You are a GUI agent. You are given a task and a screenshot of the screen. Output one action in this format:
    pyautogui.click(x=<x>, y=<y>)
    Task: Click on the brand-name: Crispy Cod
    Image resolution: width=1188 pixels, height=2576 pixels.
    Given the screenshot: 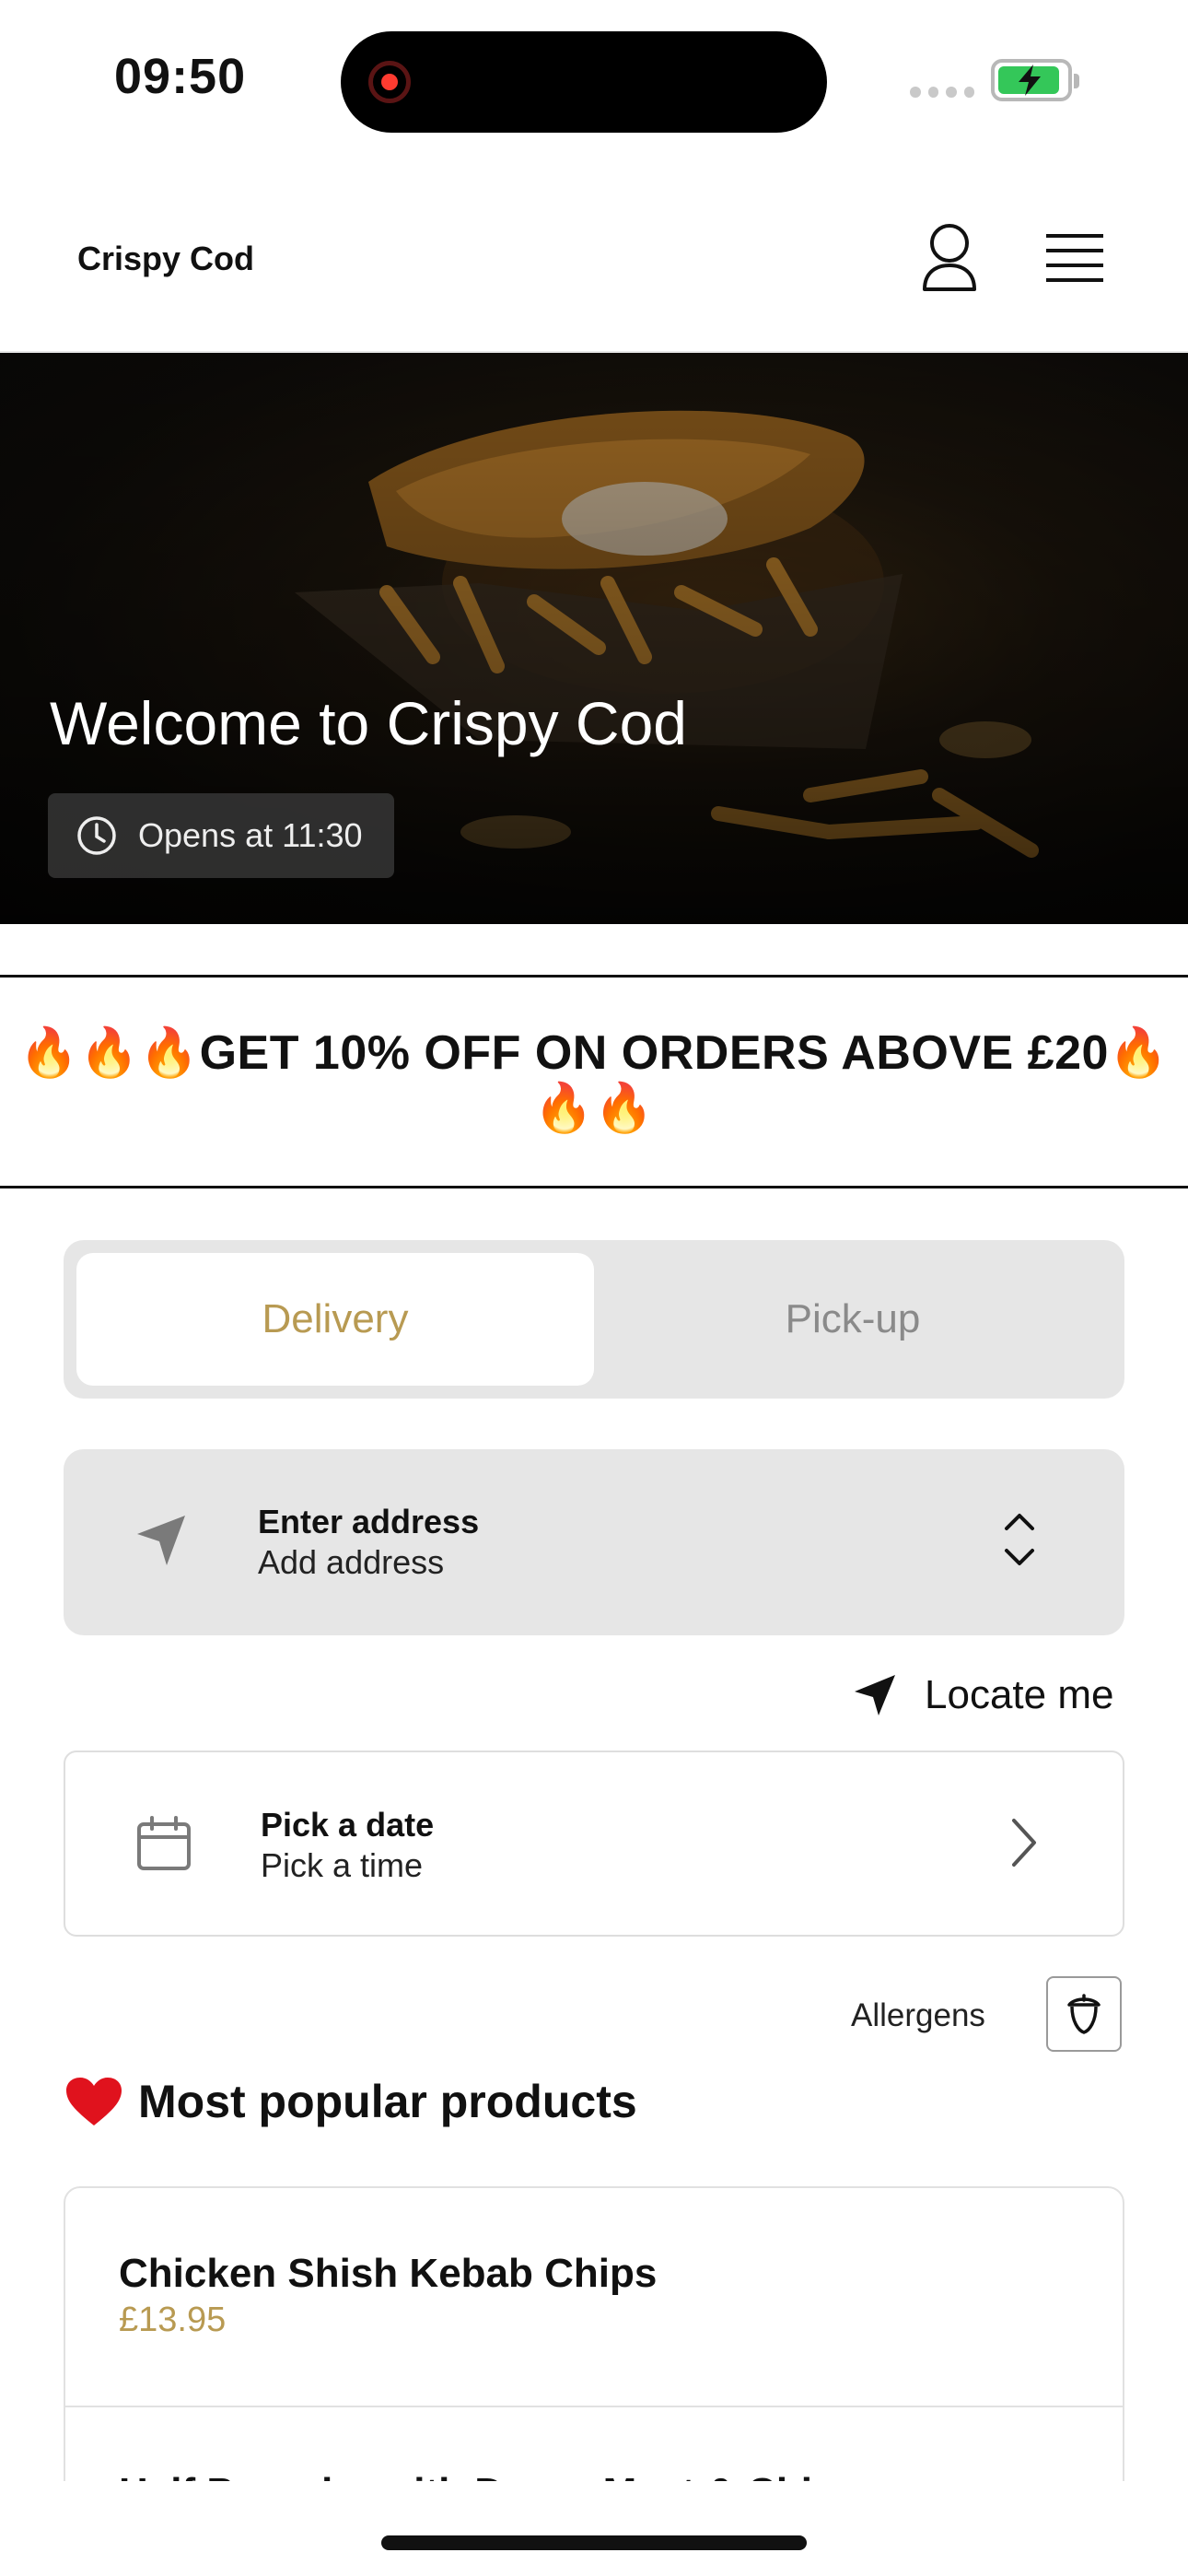 What is the action you would take?
    pyautogui.click(x=165, y=259)
    